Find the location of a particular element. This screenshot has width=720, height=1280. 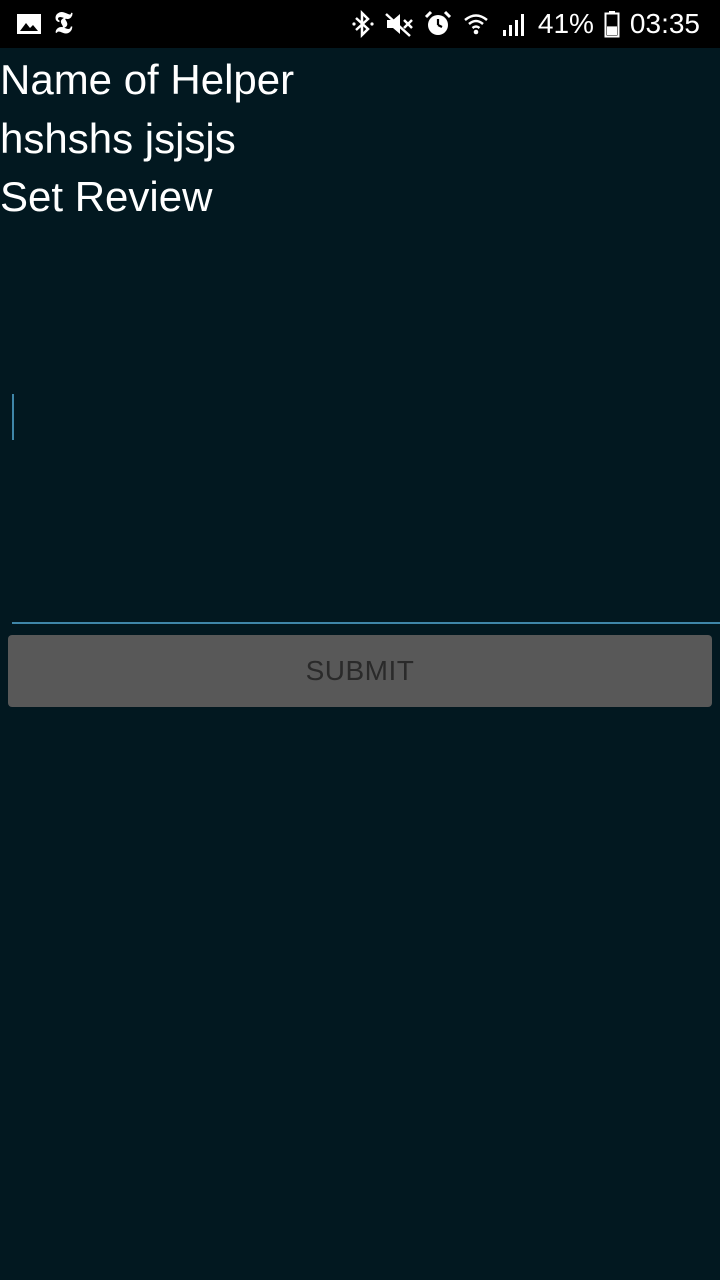

battery-icon is located at coordinates (612, 24).